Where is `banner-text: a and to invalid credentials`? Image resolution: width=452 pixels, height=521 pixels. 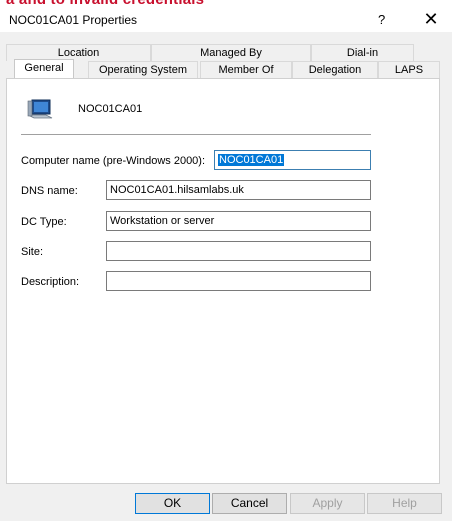
banner-text: a and to invalid credentials is located at coordinates (105, 4).